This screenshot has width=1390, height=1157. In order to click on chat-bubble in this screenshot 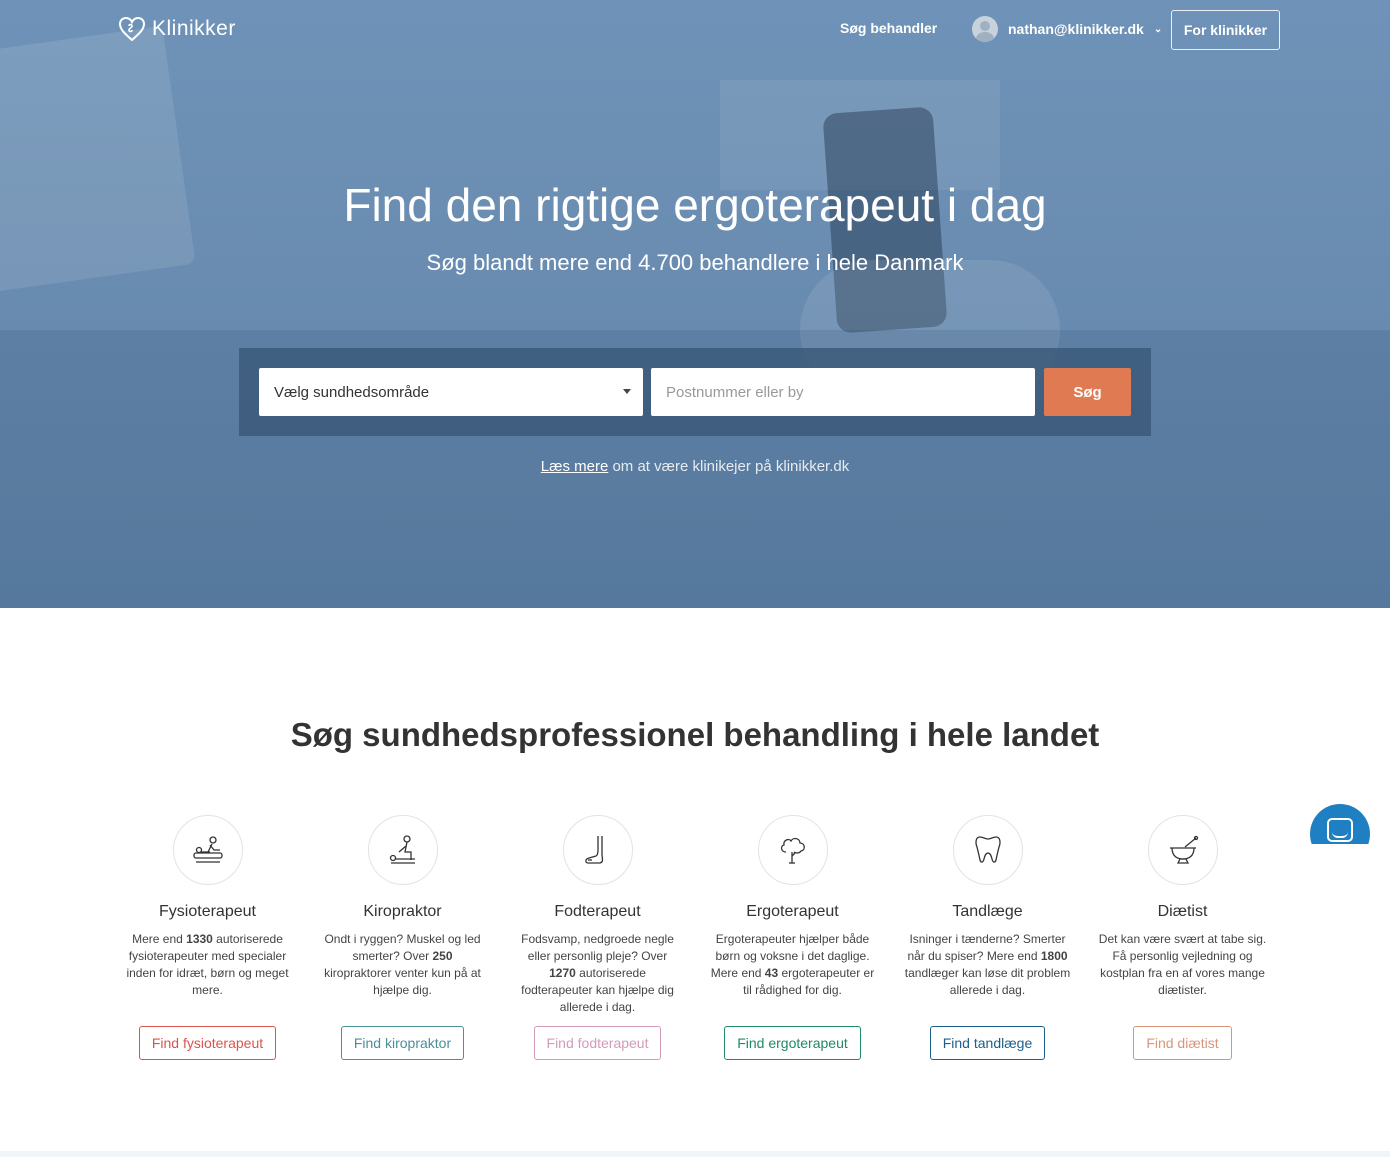, I will do `click(1340, 824)`.